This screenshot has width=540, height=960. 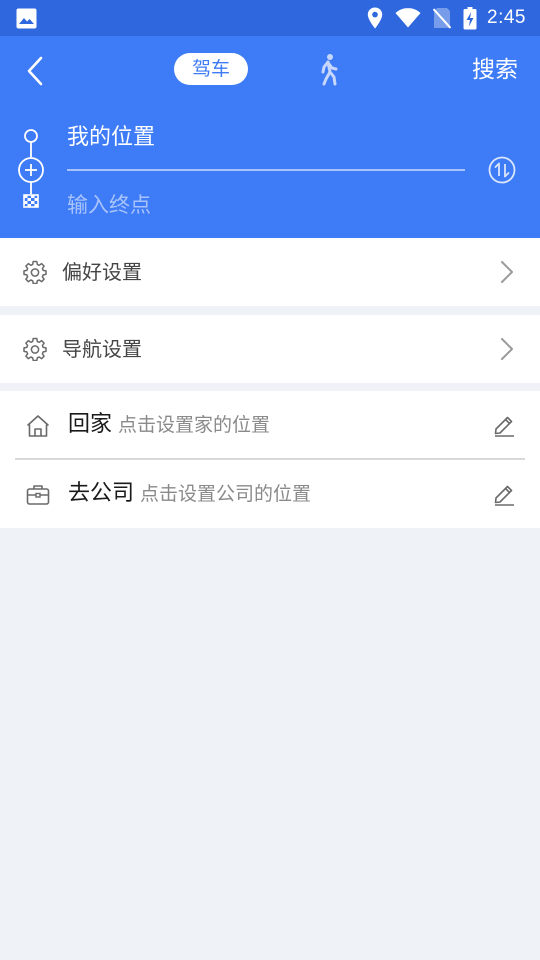 I want to click on gallery-icon, so click(x=26, y=20).